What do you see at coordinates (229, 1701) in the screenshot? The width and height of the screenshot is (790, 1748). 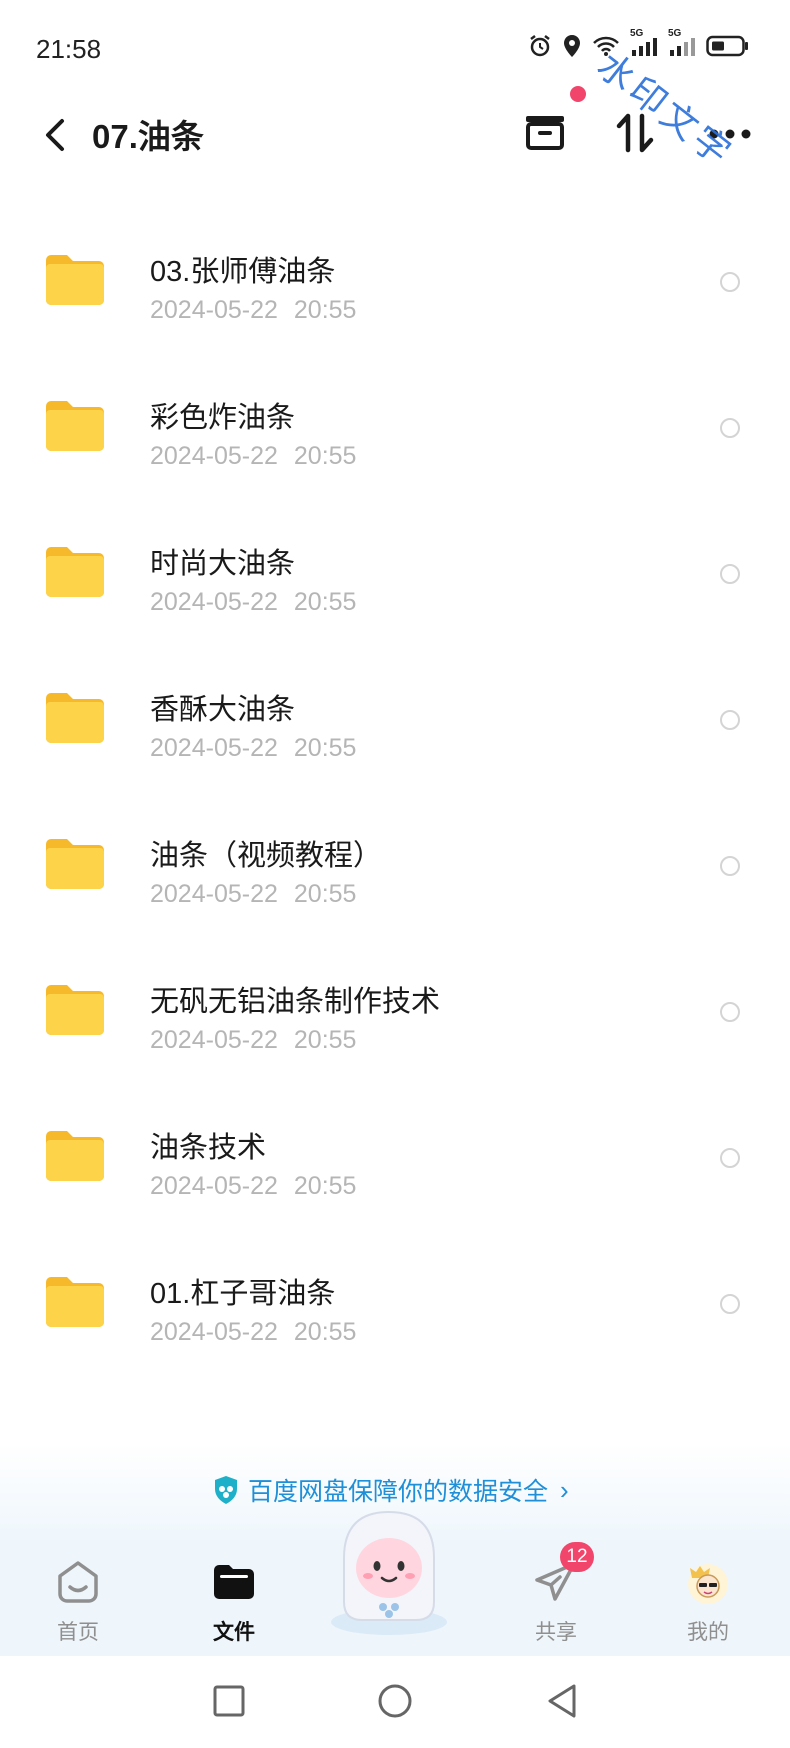 I see `recent-apps-icon` at bounding box center [229, 1701].